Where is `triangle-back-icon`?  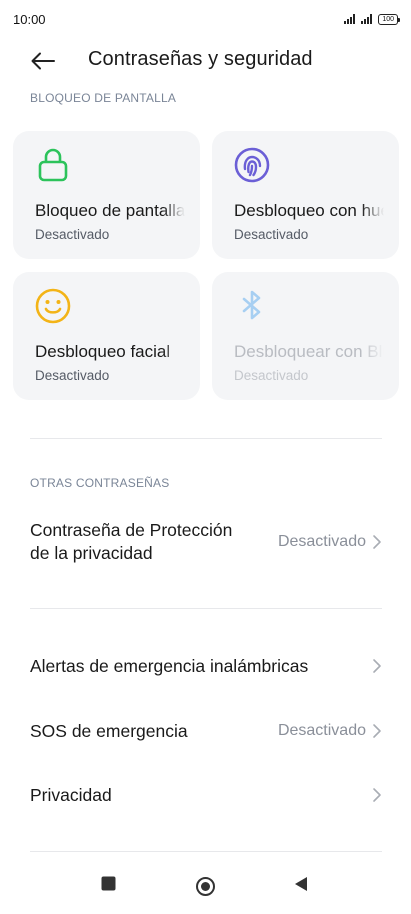 triangle-back-icon is located at coordinates (301, 884).